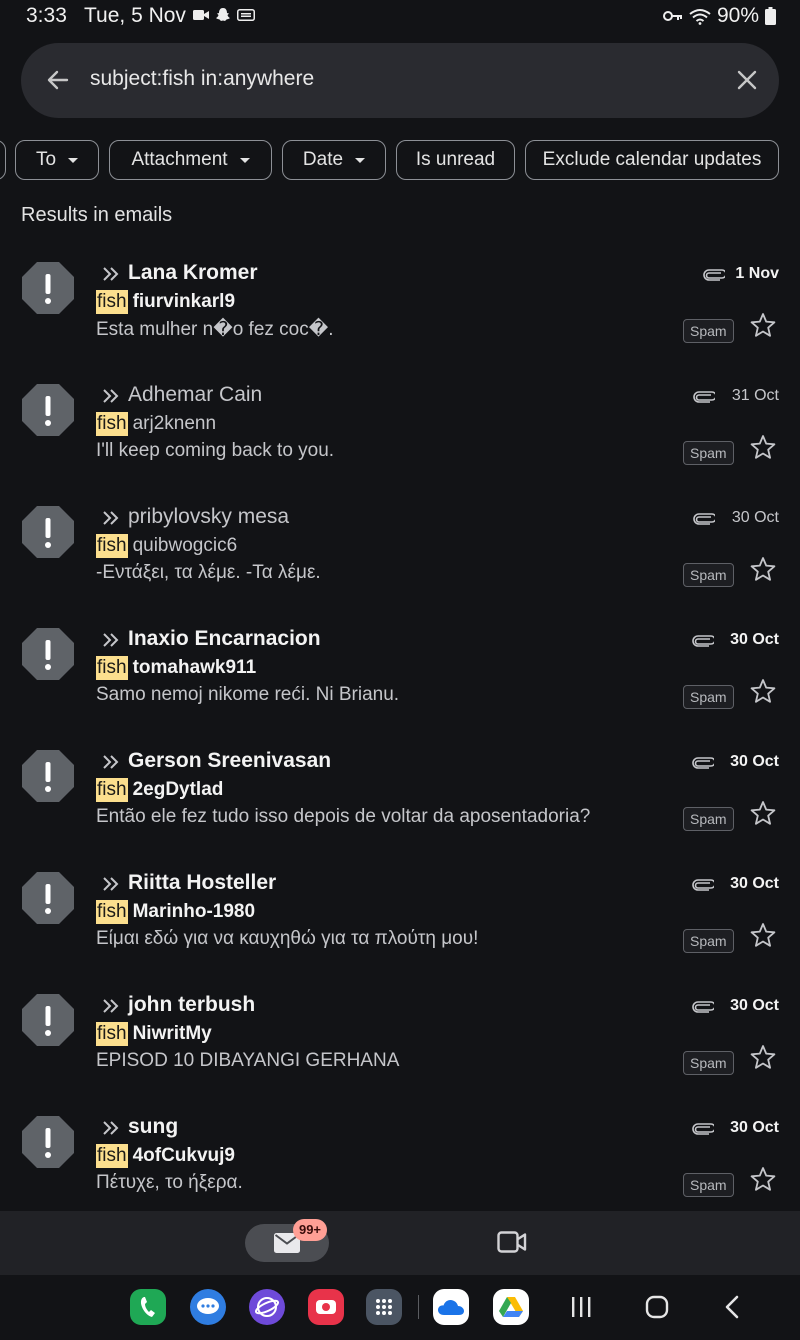 This screenshot has width=800, height=1340. I want to click on subject-text: NiwritMy, so click(172, 1033).